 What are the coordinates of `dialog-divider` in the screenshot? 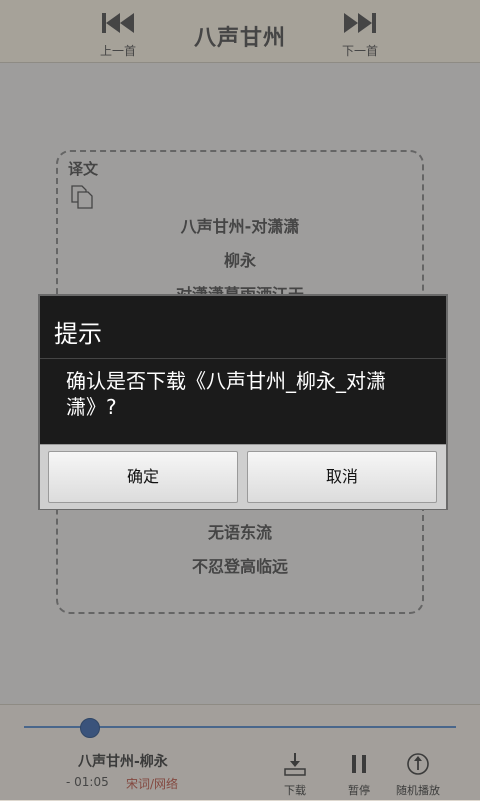 It's located at (243, 358).